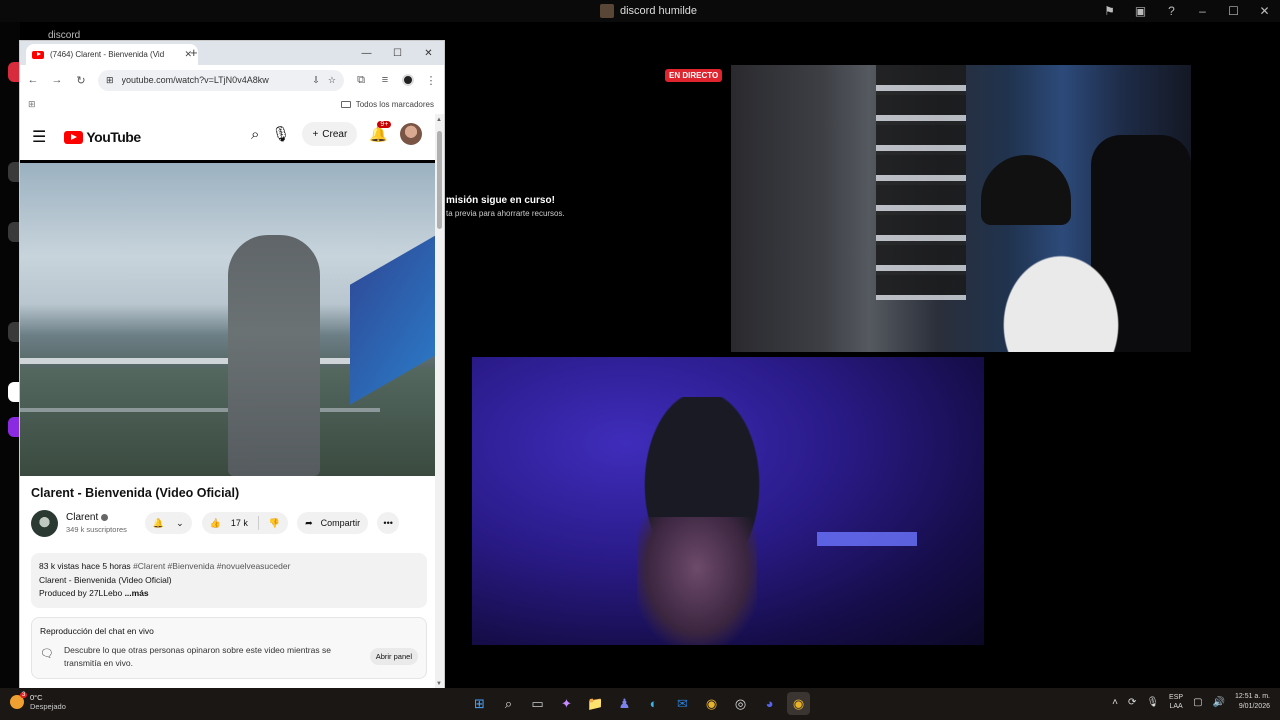  Describe the element at coordinates (388, 523) in the screenshot. I see `more-actions-button: •••` at that location.